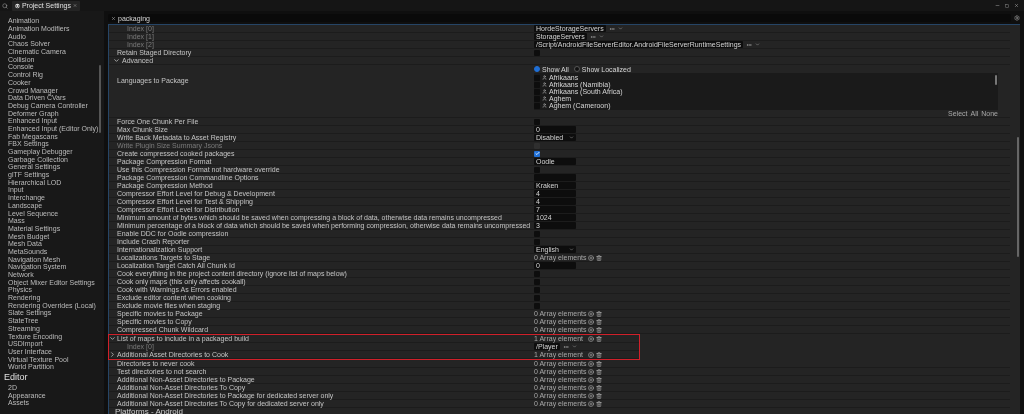 The height and width of the screenshot is (414, 1024). I want to click on clear-icon, so click(113, 18).